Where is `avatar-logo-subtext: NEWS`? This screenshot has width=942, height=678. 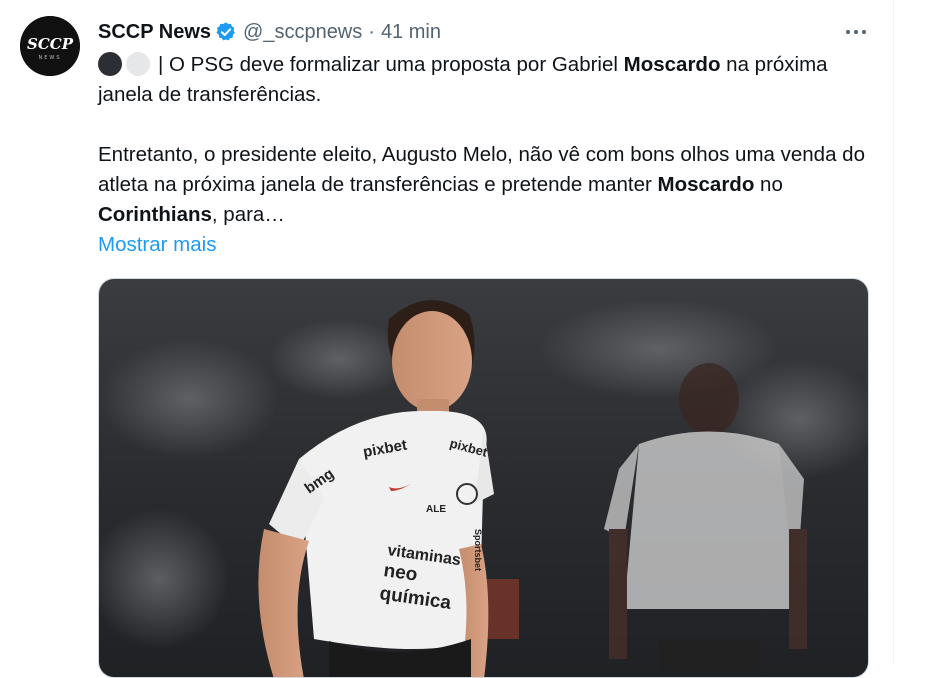
avatar-logo-subtext: NEWS is located at coordinates (49, 58).